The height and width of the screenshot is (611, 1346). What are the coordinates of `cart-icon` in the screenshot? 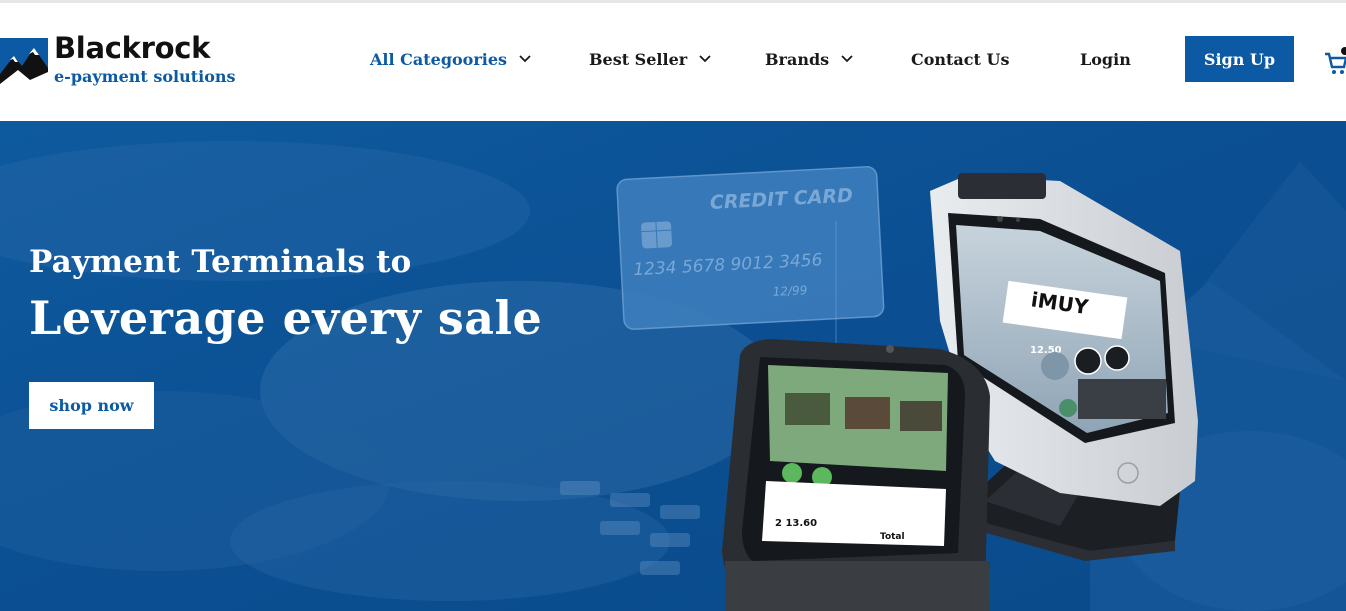 It's located at (1335, 62).